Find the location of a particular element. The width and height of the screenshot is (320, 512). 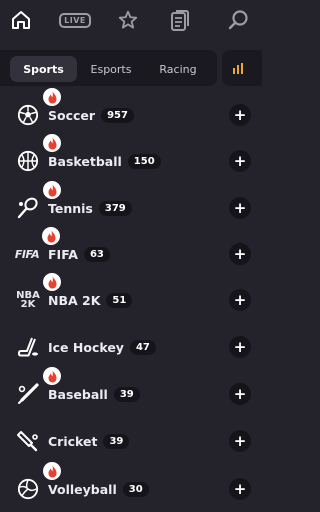

nba2k-logo: NBA 2K is located at coordinates (28, 300).